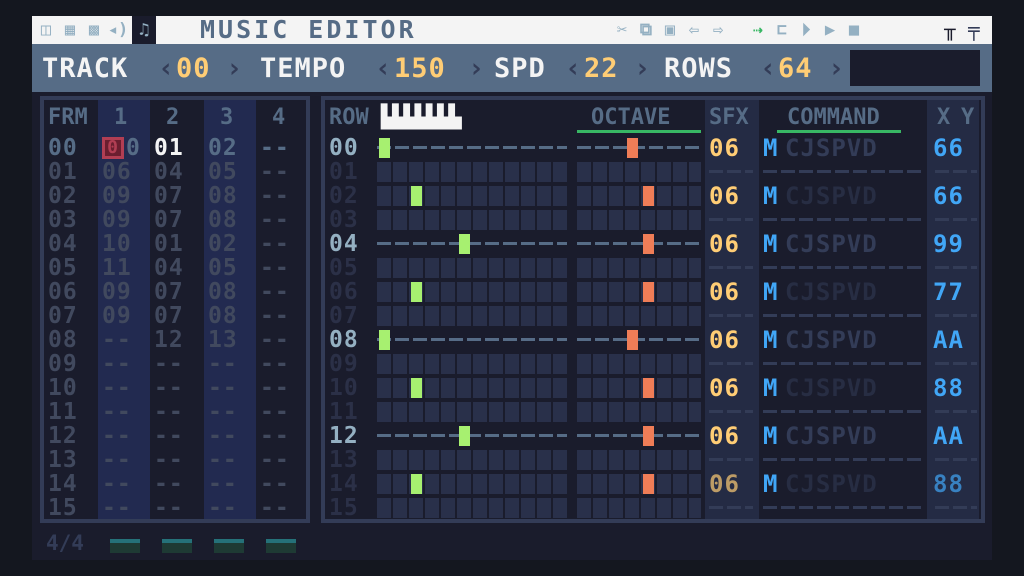  What do you see at coordinates (948, 292) in the screenshot?
I see `xy-value: 77` at bounding box center [948, 292].